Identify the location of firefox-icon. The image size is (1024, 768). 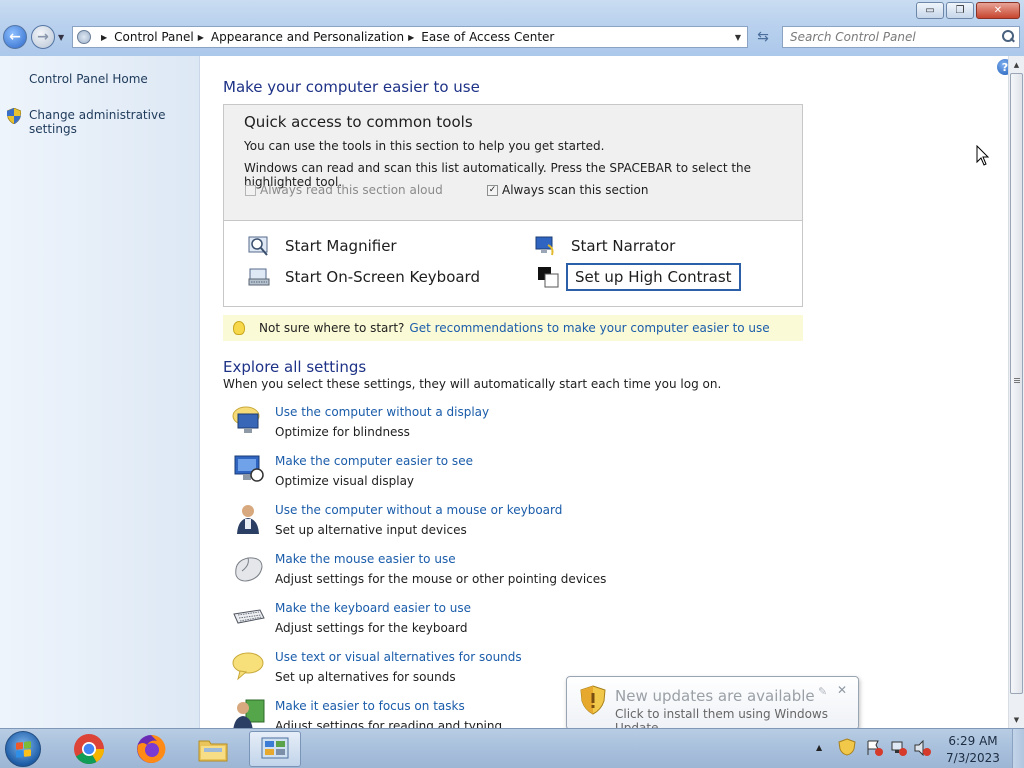
(151, 748).